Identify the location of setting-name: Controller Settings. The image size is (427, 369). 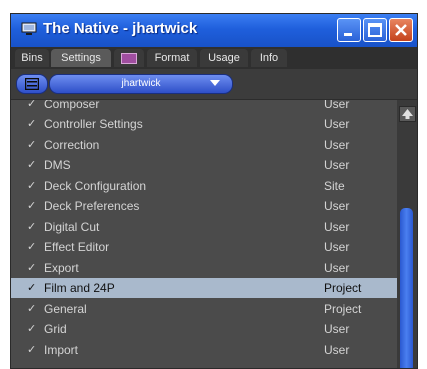
(93, 124).